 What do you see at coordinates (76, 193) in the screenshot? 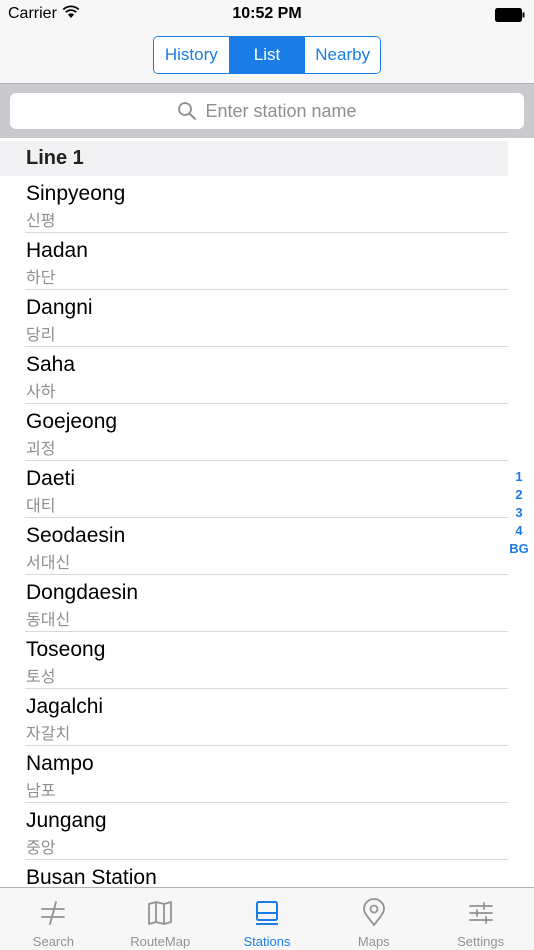
I see `station-name: Sinpyeong` at bounding box center [76, 193].